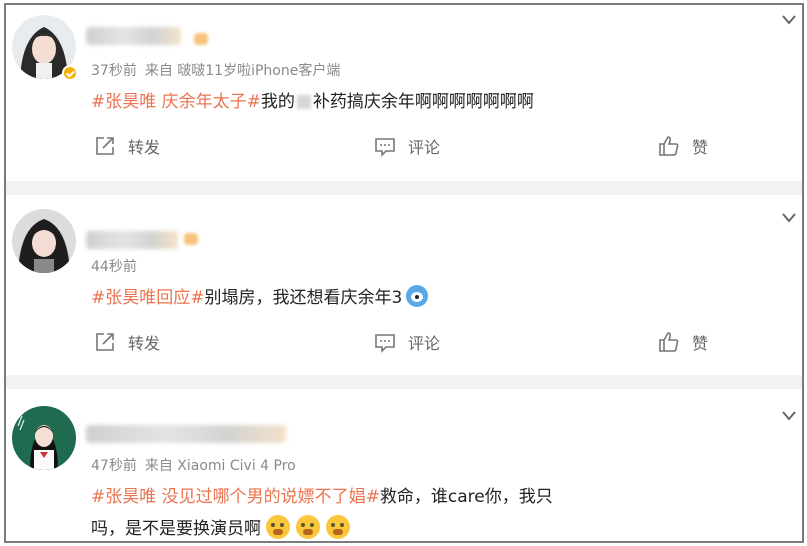 The width and height of the screenshot is (807, 546). What do you see at coordinates (176, 102) in the screenshot?
I see `hashtag-link: #张昊唯 庆余年太子#` at bounding box center [176, 102].